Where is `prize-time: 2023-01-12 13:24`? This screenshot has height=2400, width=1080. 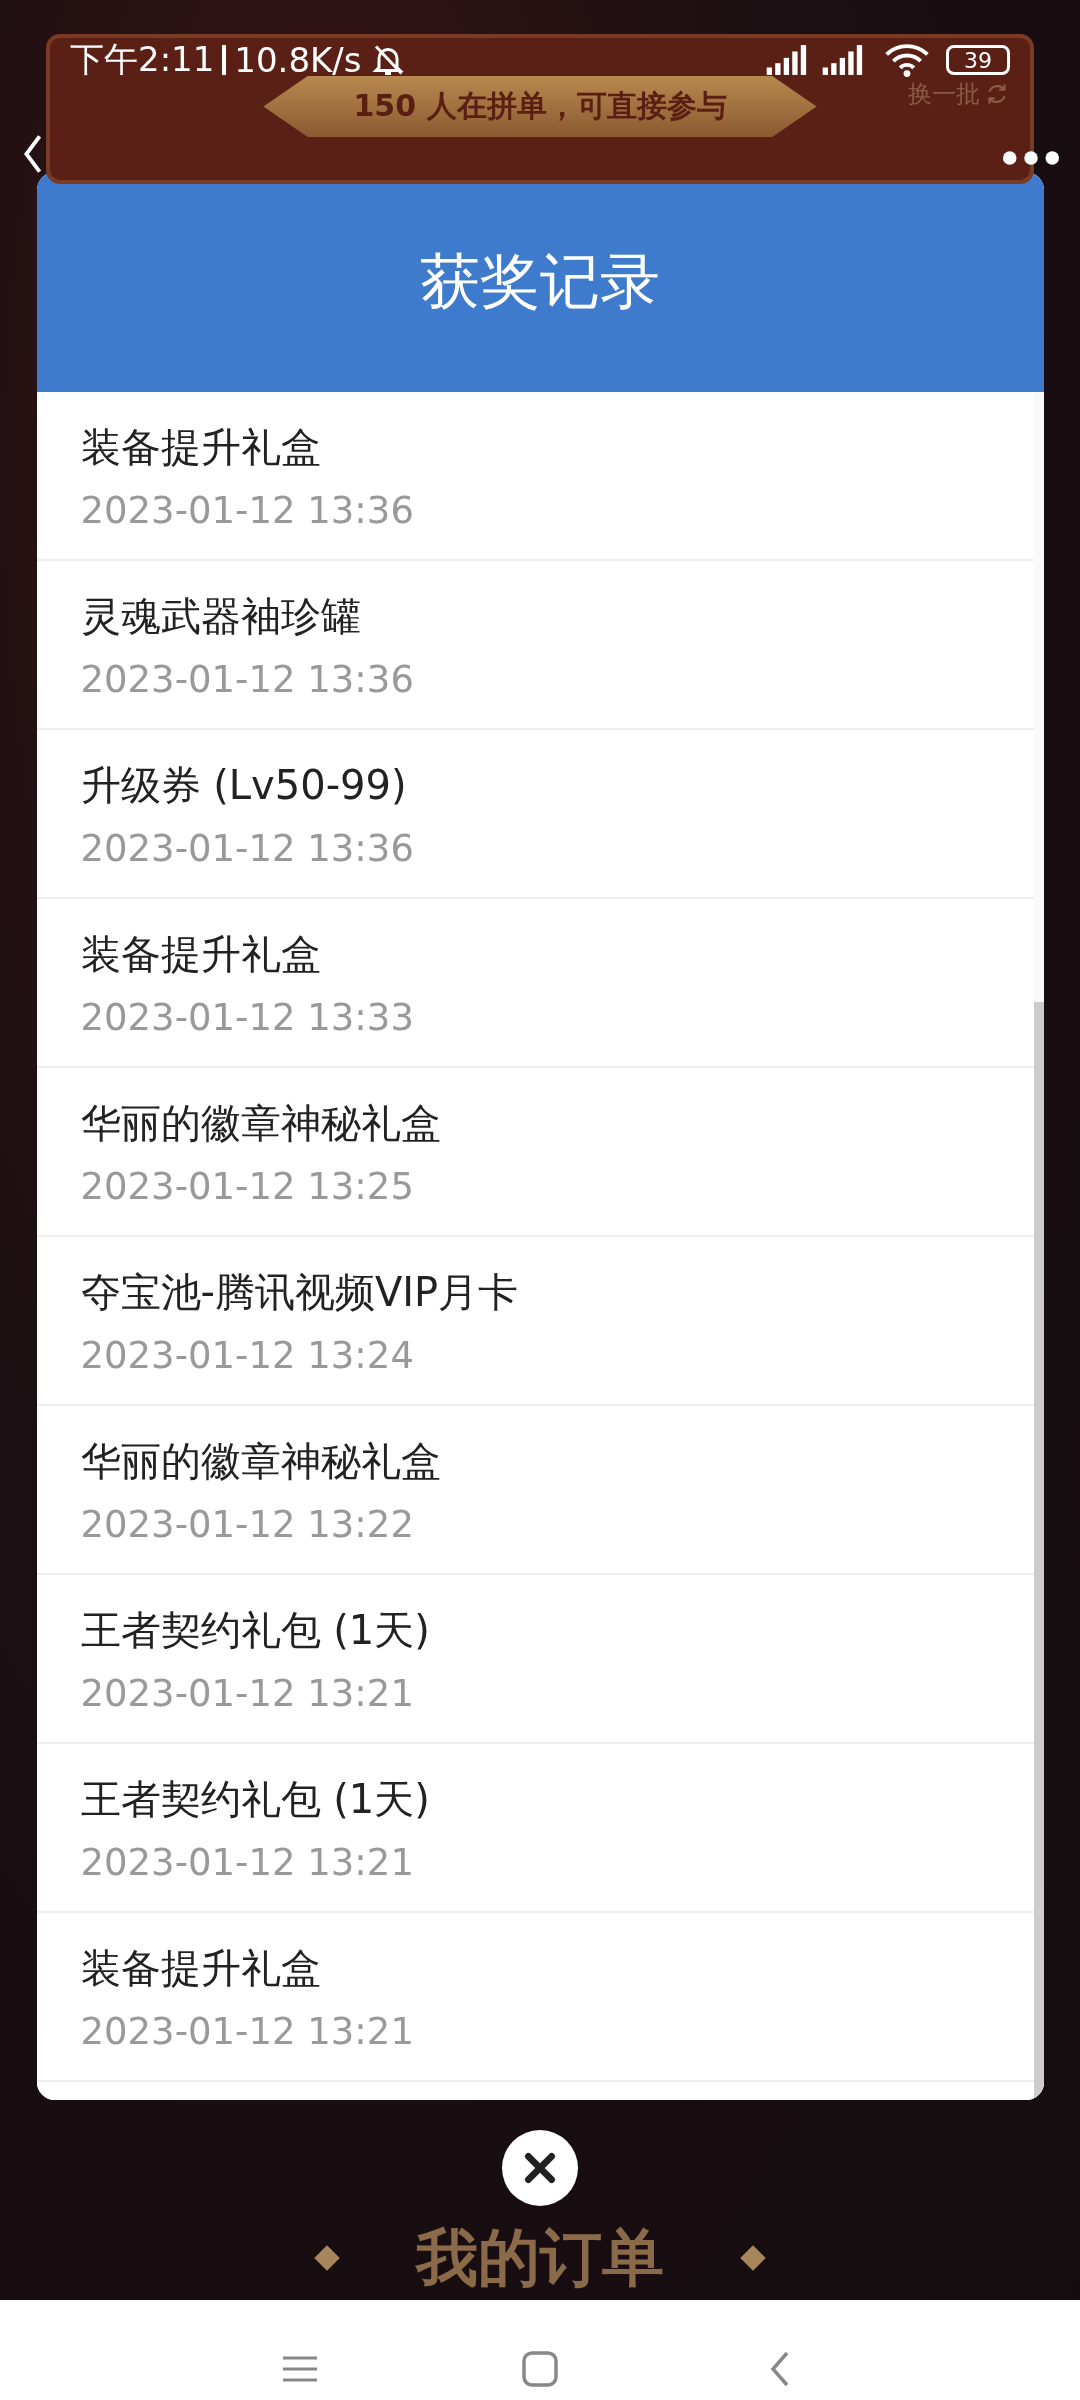 prize-time: 2023-01-12 13:24 is located at coordinates (247, 1355).